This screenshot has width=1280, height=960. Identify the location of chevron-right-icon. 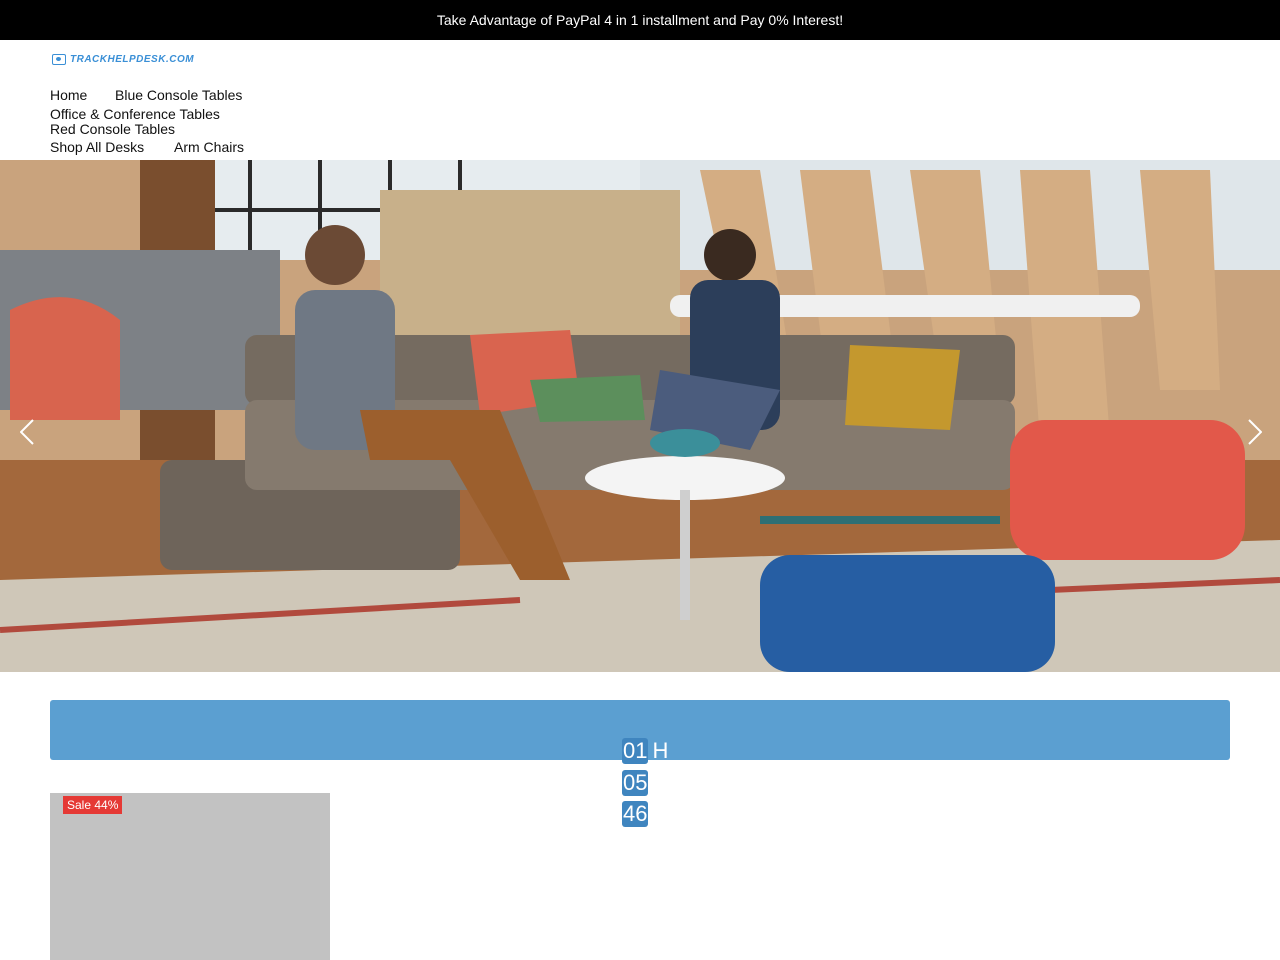
(1255, 432).